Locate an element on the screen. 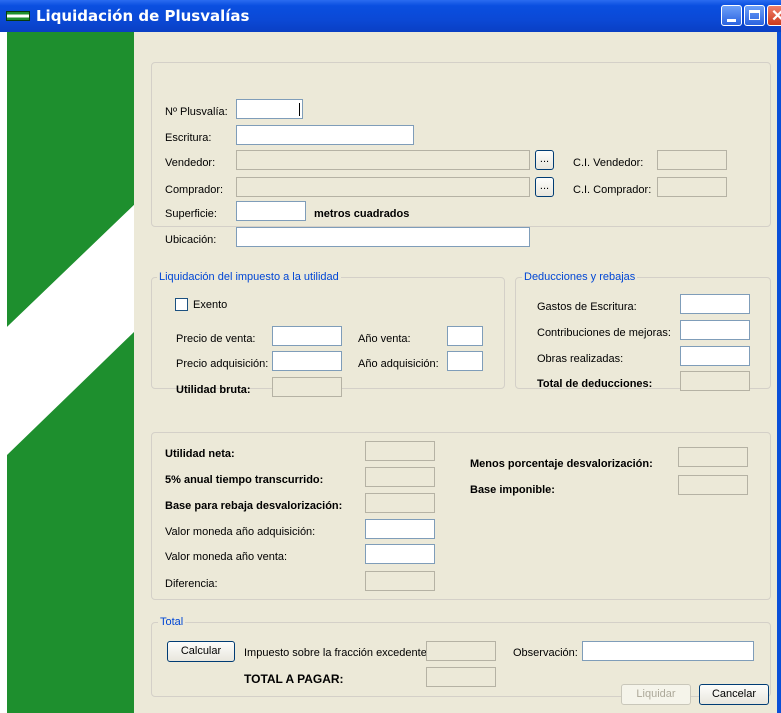 Image resolution: width=781 pixels, height=713 pixels. base-rebaja-input is located at coordinates (400, 503).